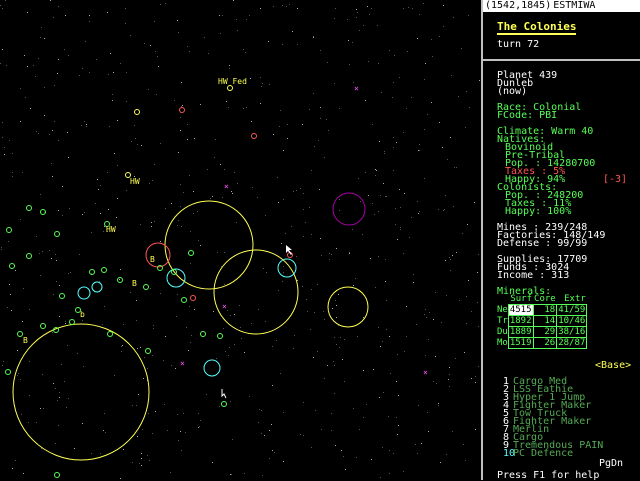 This screenshot has height=481, width=640. What do you see at coordinates (613, 365) in the screenshot?
I see `base-button: <Base>` at bounding box center [613, 365].